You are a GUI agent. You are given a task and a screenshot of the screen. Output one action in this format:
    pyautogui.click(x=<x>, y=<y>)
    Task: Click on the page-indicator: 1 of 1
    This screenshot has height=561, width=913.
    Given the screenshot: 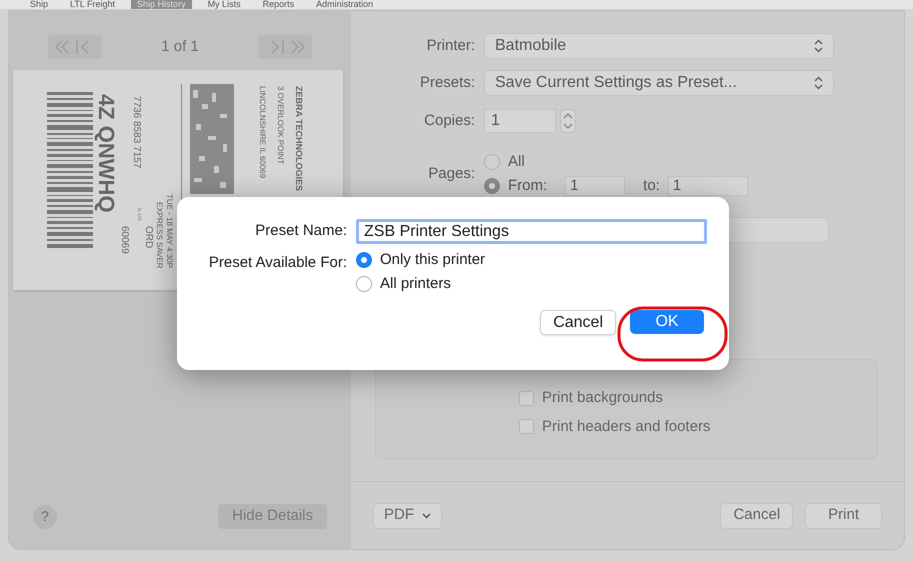 What is the action you would take?
    pyautogui.click(x=180, y=46)
    